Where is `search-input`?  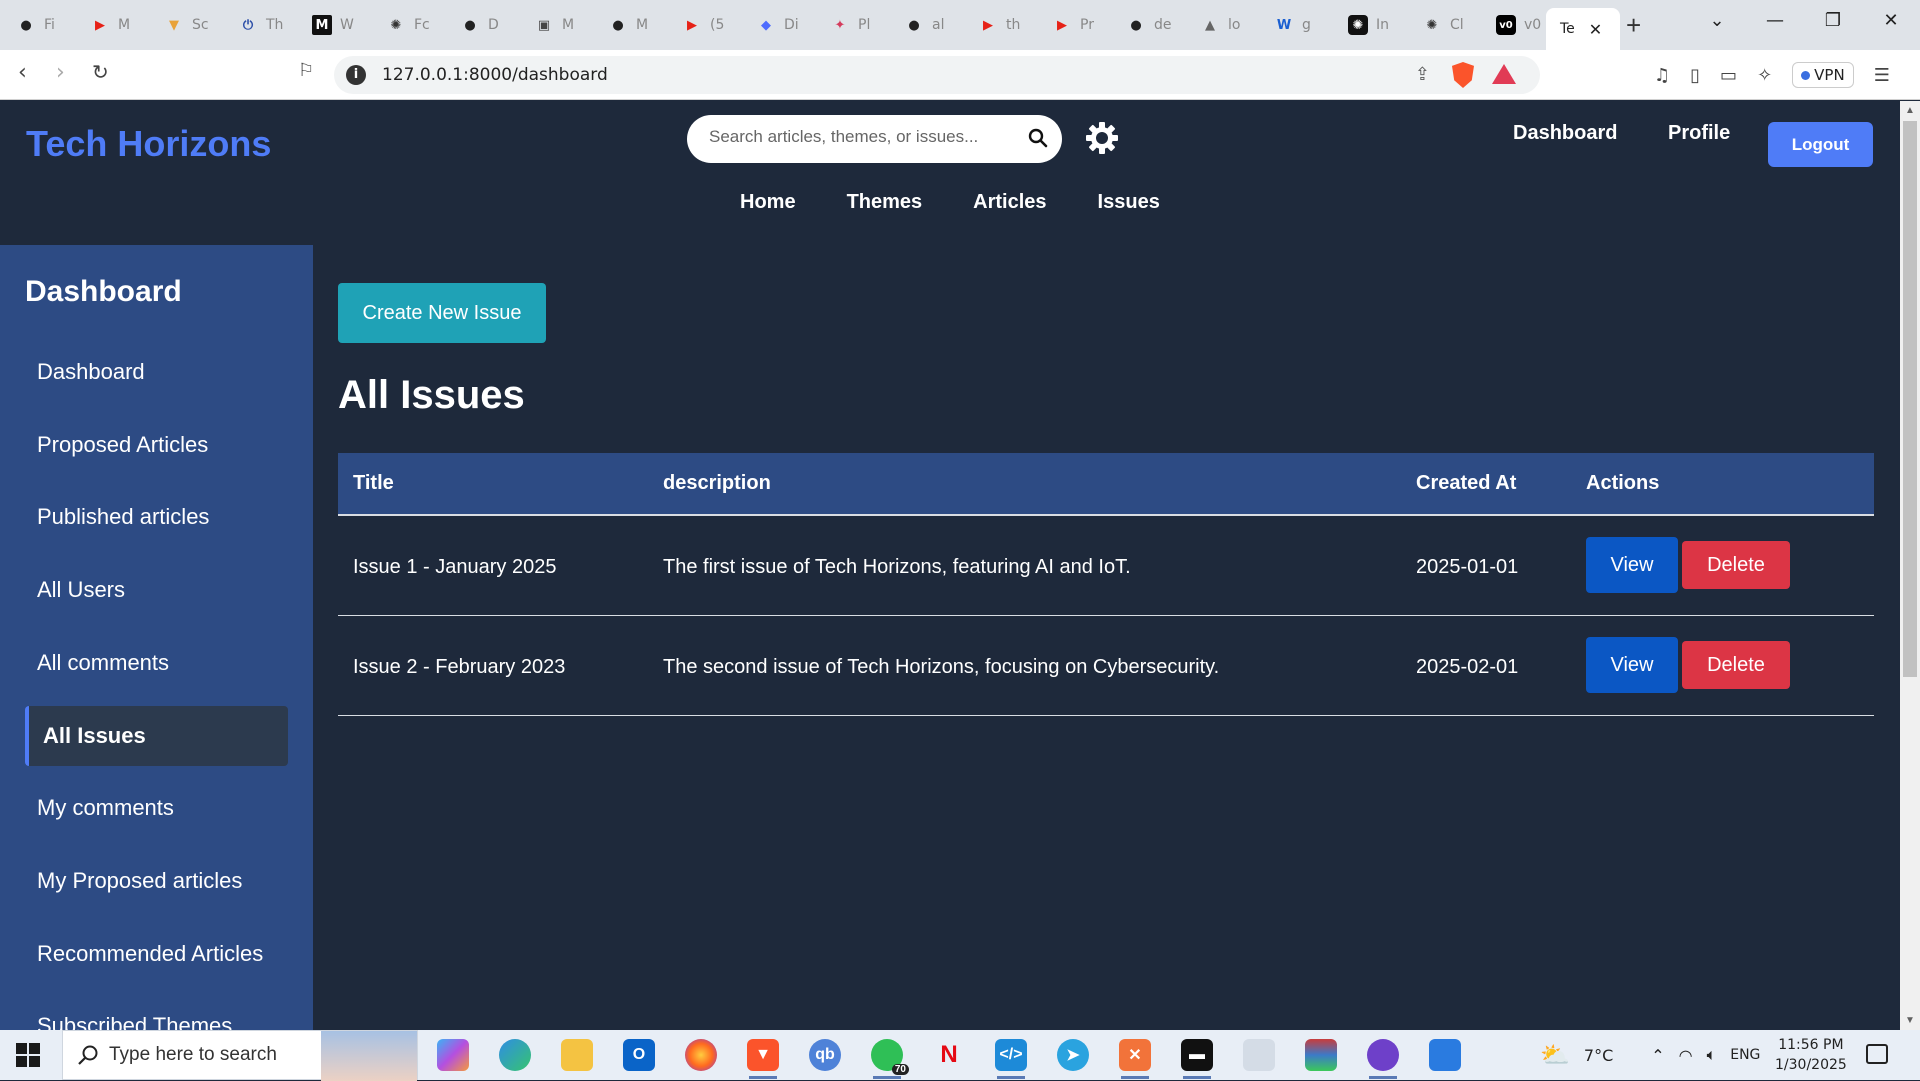
search-input is located at coordinates (859, 137).